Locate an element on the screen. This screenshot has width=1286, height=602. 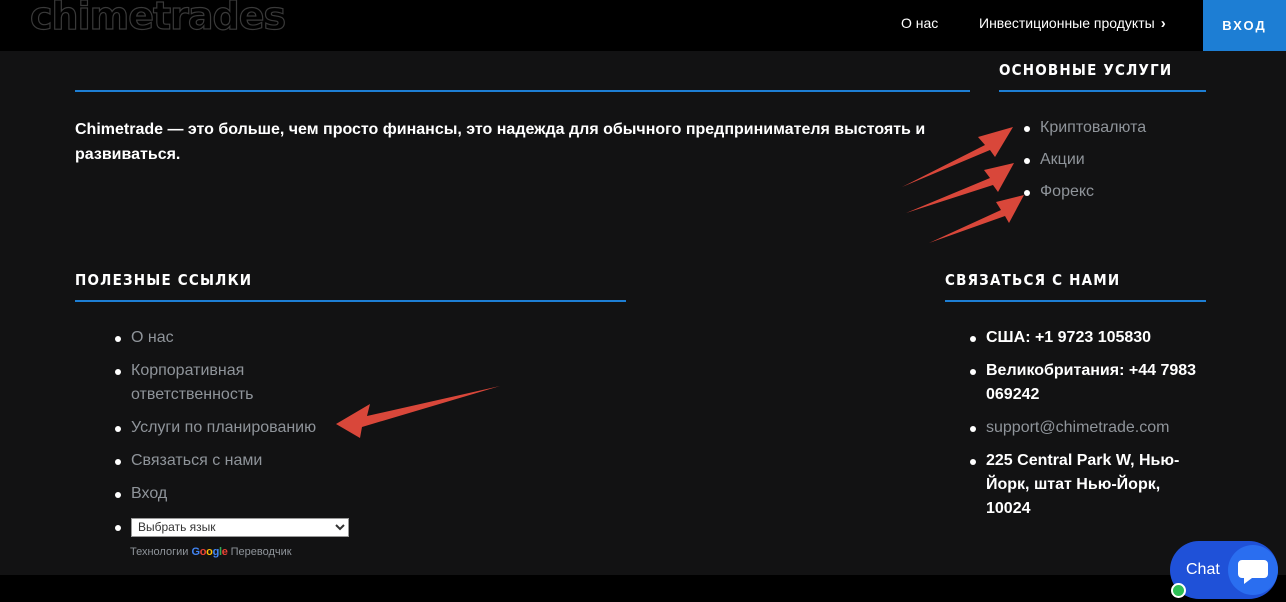
list-item: Акции is located at coordinates (1113, 160).